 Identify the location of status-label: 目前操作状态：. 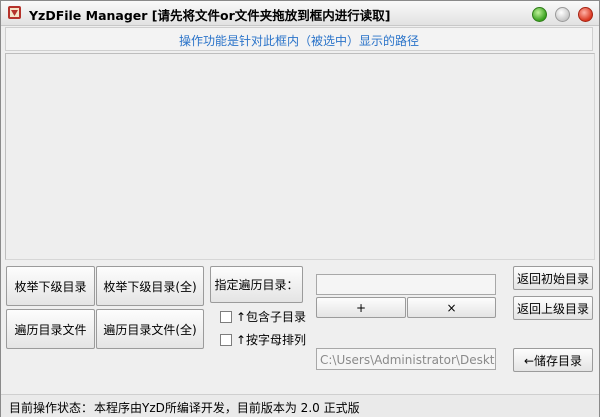
(51, 408).